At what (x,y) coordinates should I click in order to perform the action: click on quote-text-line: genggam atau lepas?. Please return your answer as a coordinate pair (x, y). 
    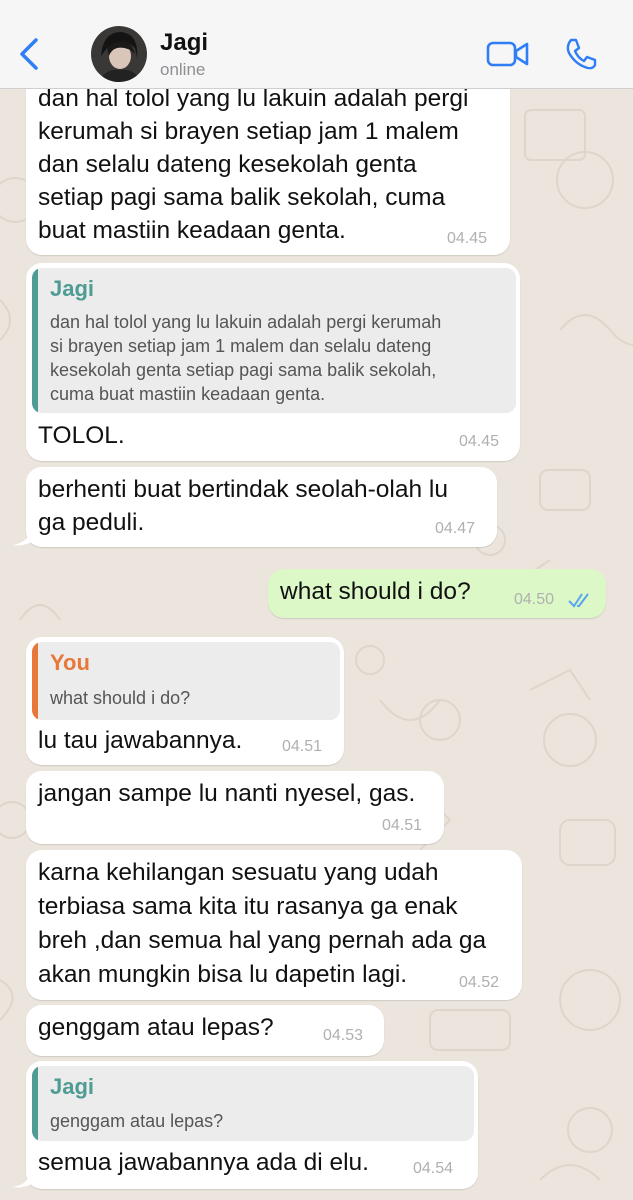
    Looking at the image, I should click on (137, 1121).